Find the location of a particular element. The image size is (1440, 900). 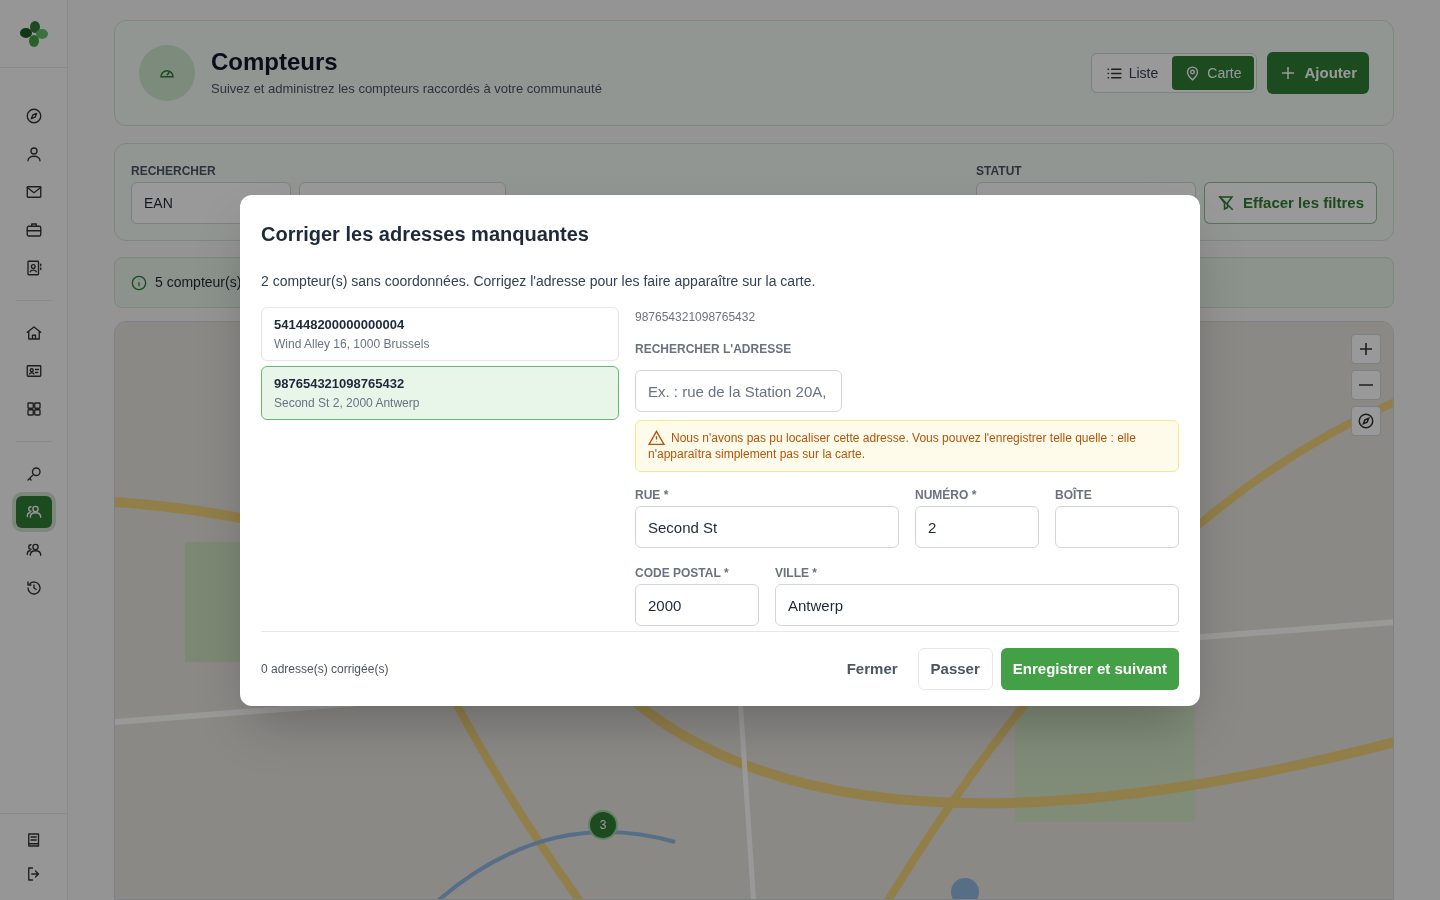

field-label: RECHERCHER L'ADRESSE is located at coordinates (714, 349).